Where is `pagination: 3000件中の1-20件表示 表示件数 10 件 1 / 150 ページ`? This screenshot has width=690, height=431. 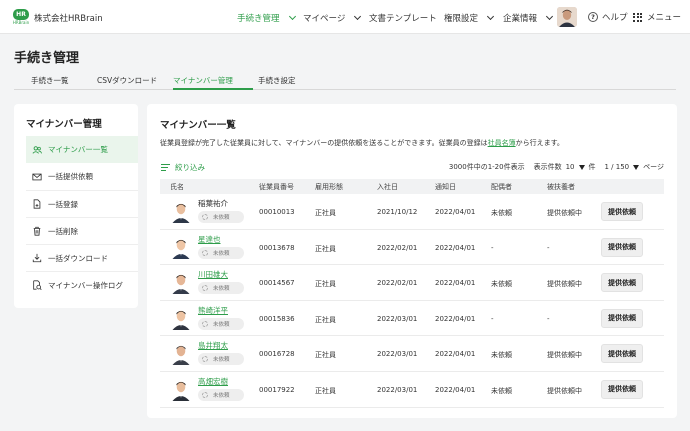 pagination: 3000件中の1-20件表示 表示件数 10 件 1 / 150 ページ is located at coordinates (556, 167).